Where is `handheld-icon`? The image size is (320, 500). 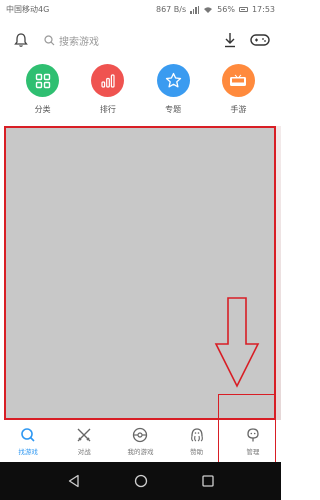 handheld-icon is located at coordinates (238, 80).